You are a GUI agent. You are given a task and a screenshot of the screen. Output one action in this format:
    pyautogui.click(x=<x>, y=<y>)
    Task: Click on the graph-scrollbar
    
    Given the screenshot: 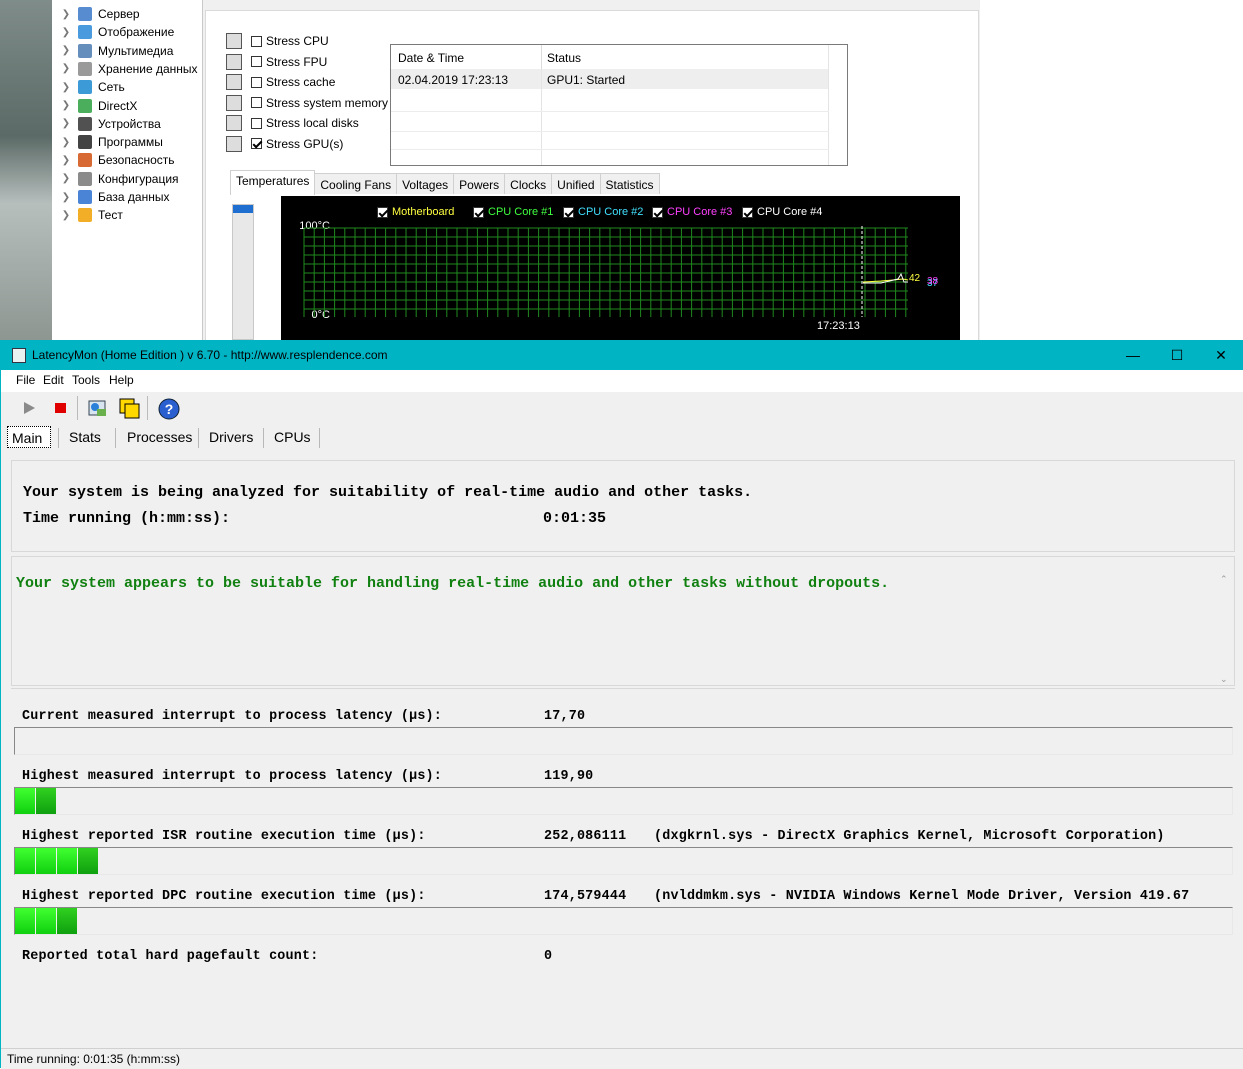 What is the action you would take?
    pyautogui.click(x=243, y=272)
    